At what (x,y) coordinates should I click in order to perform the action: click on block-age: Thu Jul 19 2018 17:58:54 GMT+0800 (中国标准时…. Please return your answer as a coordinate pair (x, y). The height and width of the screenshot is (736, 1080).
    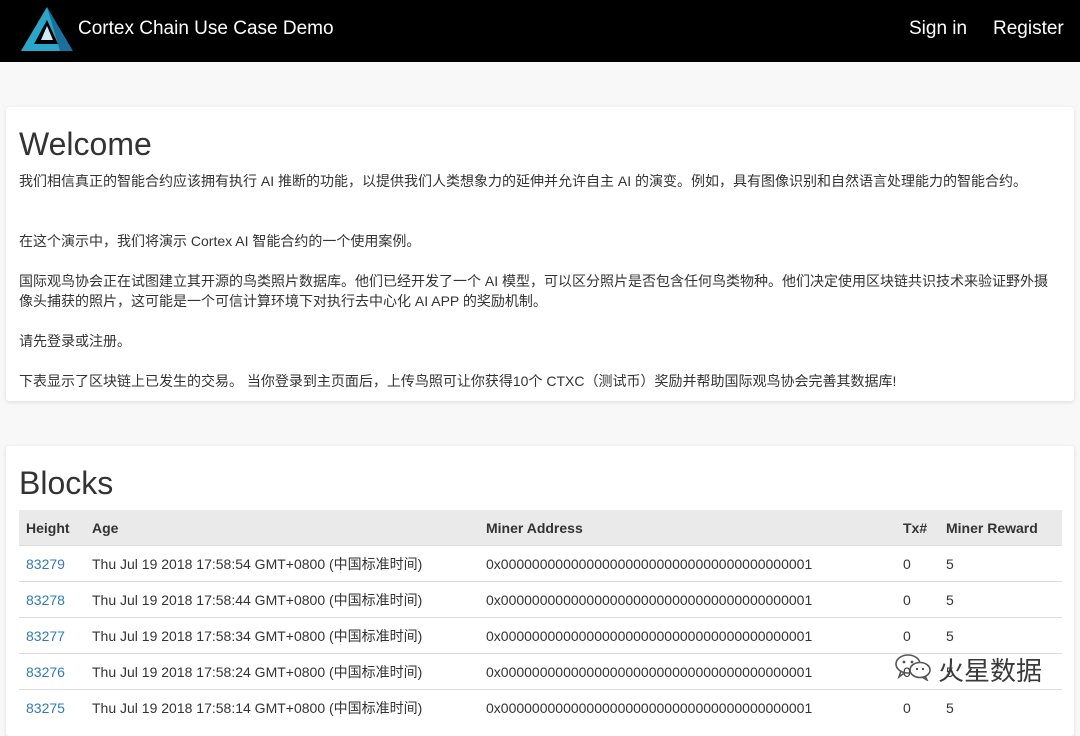
    Looking at the image, I should click on (282, 563).